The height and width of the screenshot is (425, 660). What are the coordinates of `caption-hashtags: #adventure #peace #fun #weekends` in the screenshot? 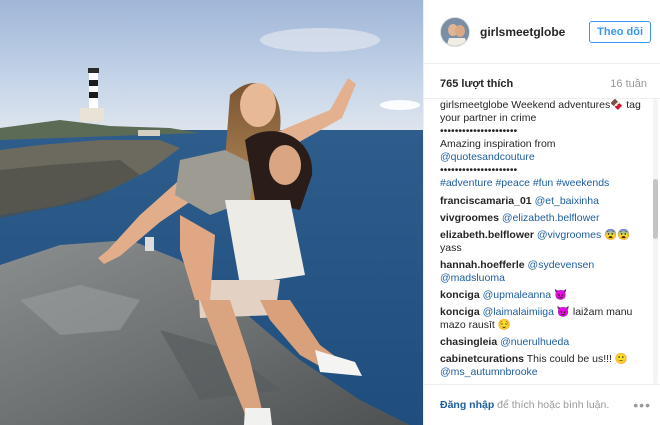 It's located at (547, 183).